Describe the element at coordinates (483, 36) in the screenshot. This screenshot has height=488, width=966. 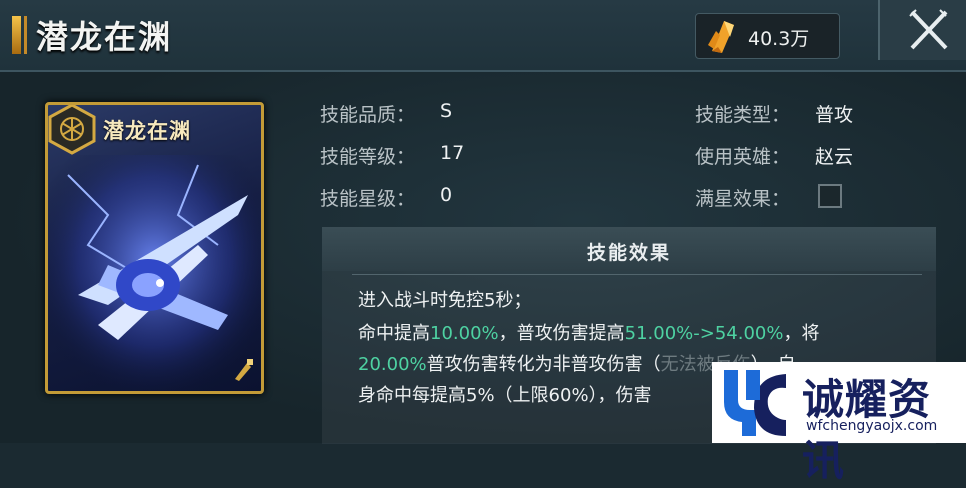
I see `header-bar: 潜龙在渊 40.3万` at that location.